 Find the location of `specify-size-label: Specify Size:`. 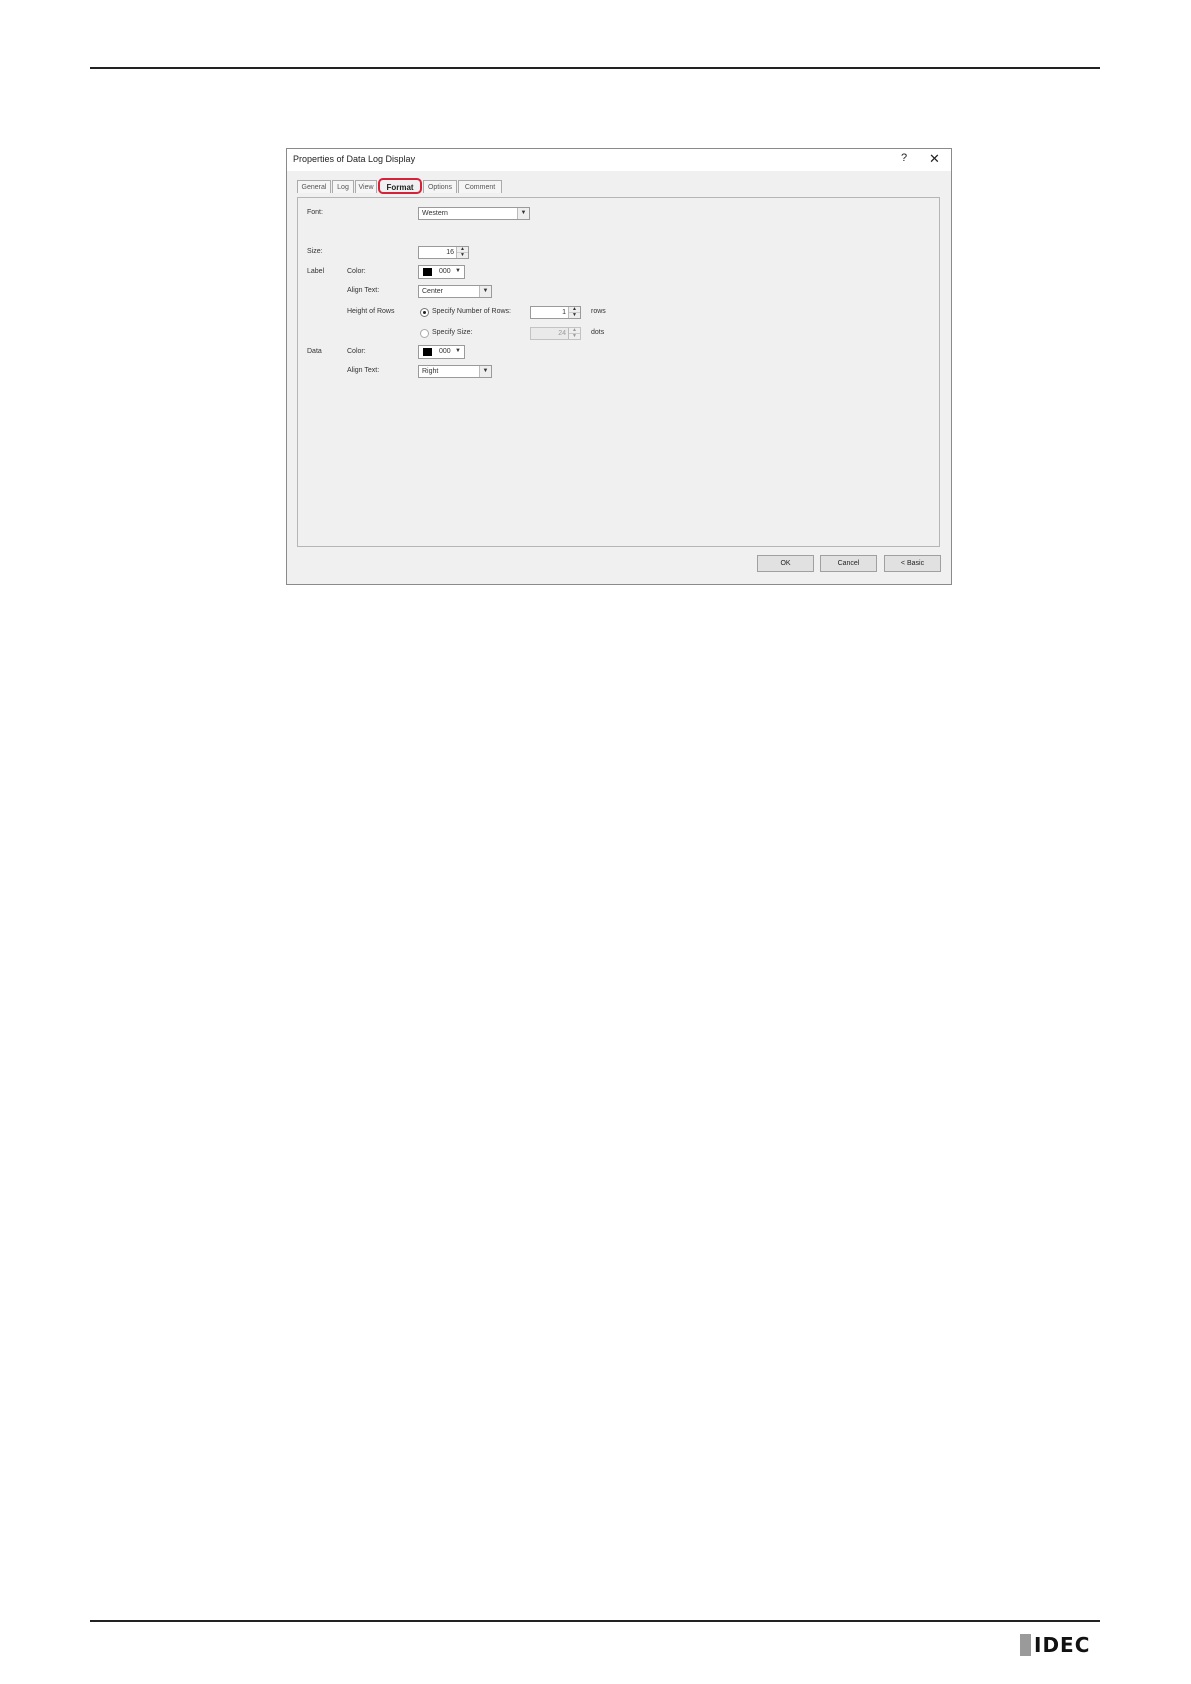

specify-size-label: Specify Size: is located at coordinates (452, 332).